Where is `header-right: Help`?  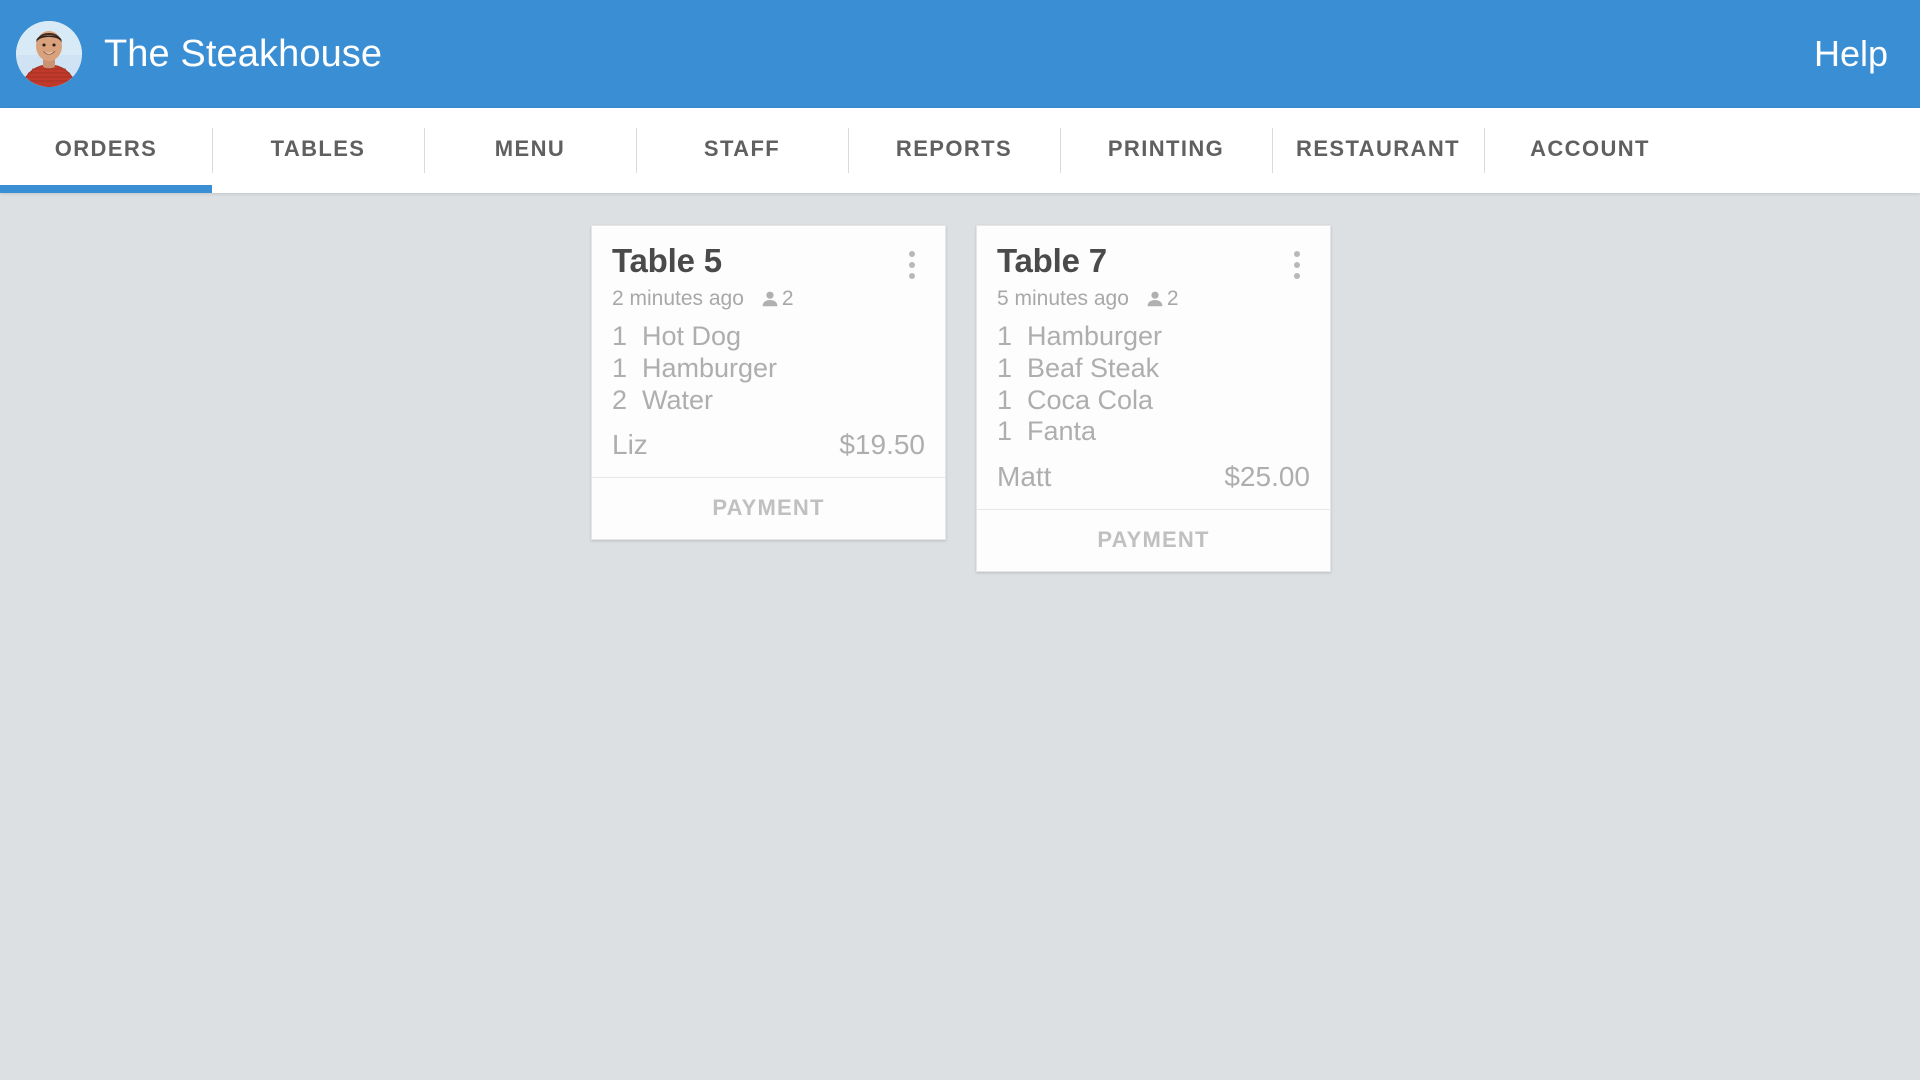
header-right: Help is located at coordinates (1851, 54).